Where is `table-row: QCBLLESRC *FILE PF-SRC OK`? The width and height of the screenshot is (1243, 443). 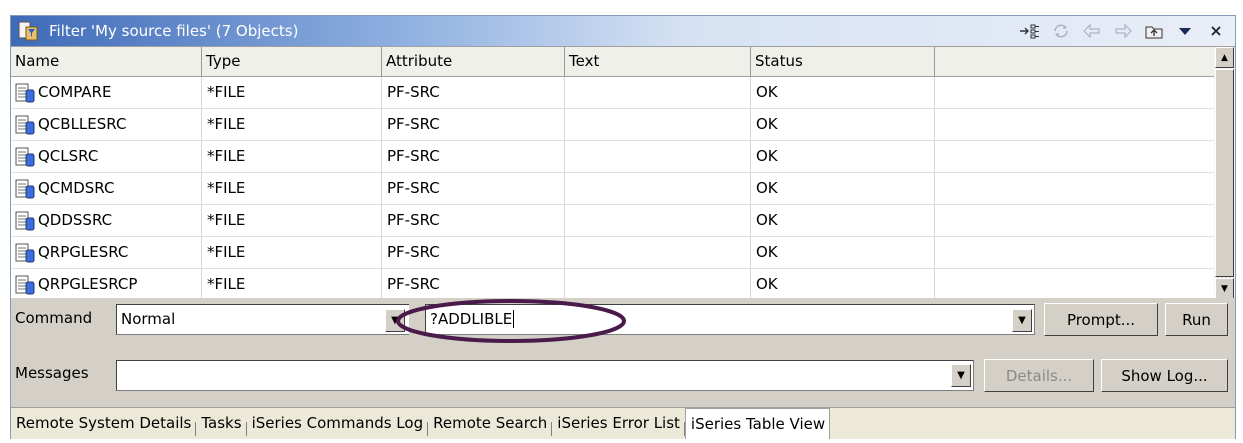 table-row: QCBLLESRC *FILE PF-SRC OK is located at coordinates (612, 125).